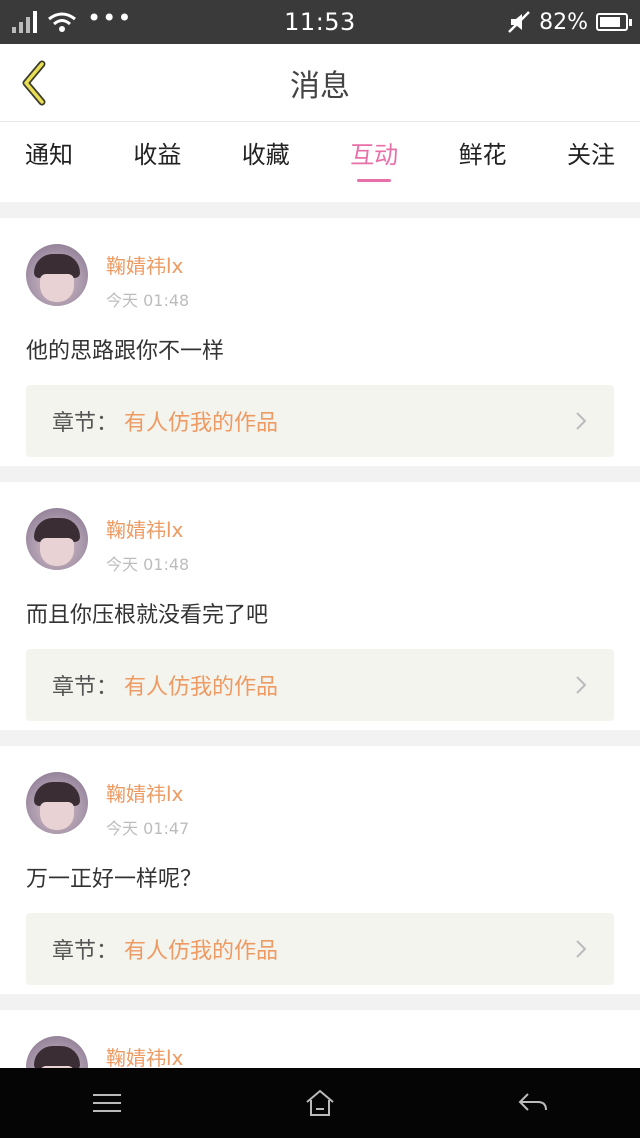 Image resolution: width=640 pixels, height=1138 pixels. I want to click on status-bar: ••• 11:53 82%, so click(320, 22).